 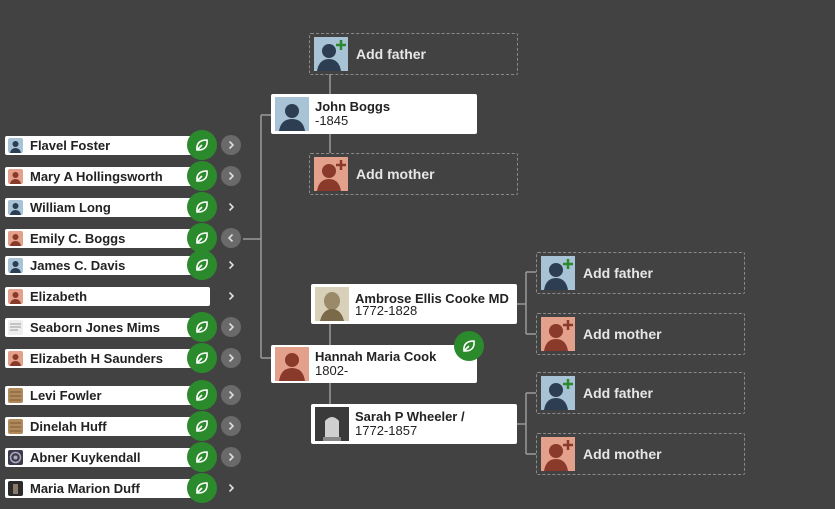 What do you see at coordinates (66, 395) in the screenshot?
I see `list-item-name: Levi Fowler` at bounding box center [66, 395].